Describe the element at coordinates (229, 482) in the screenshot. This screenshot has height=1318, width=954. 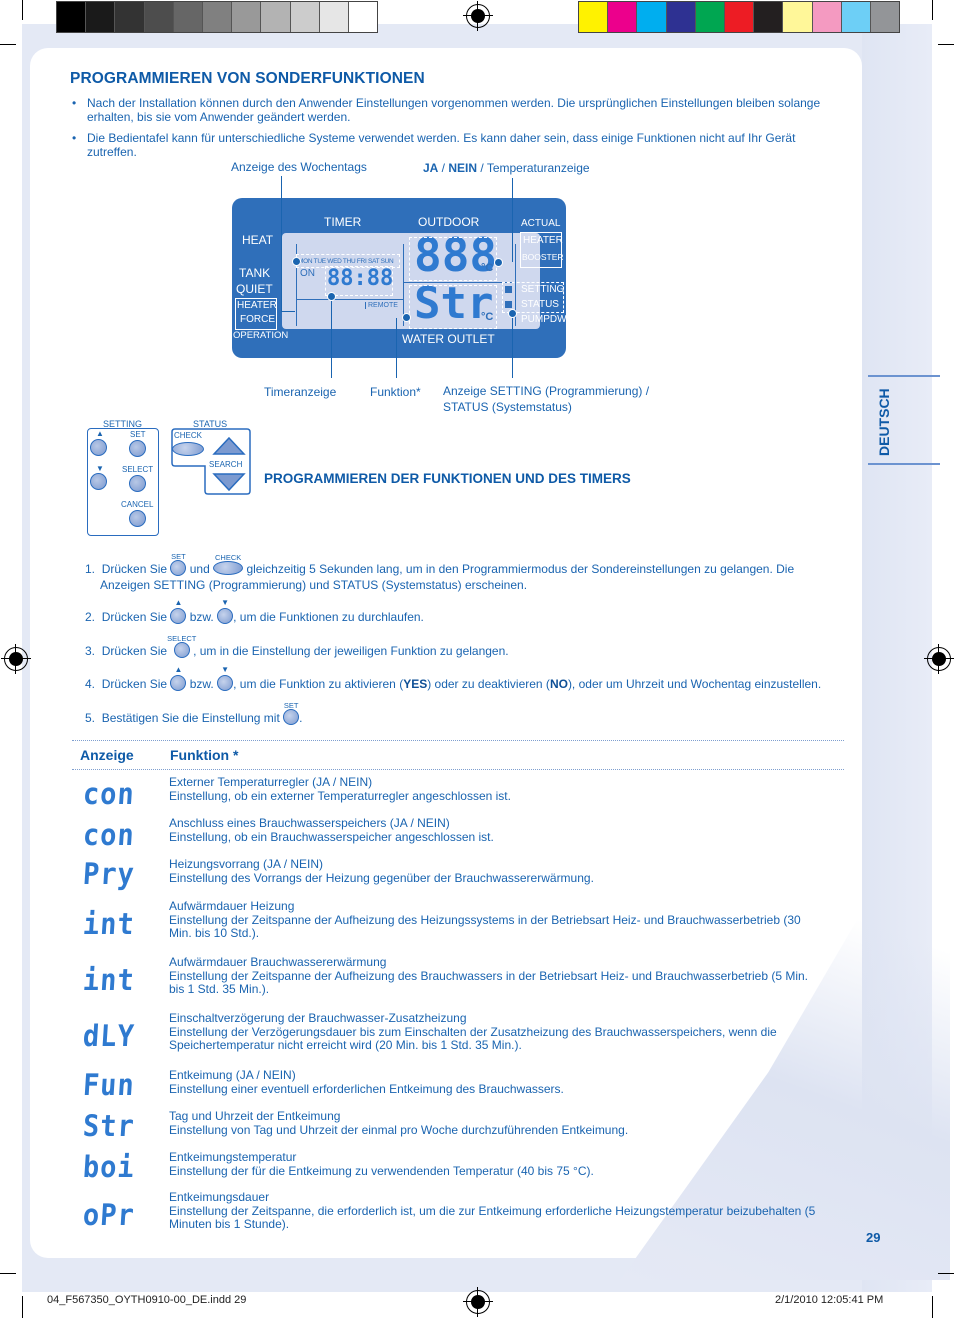
I see `search-down-button` at that location.